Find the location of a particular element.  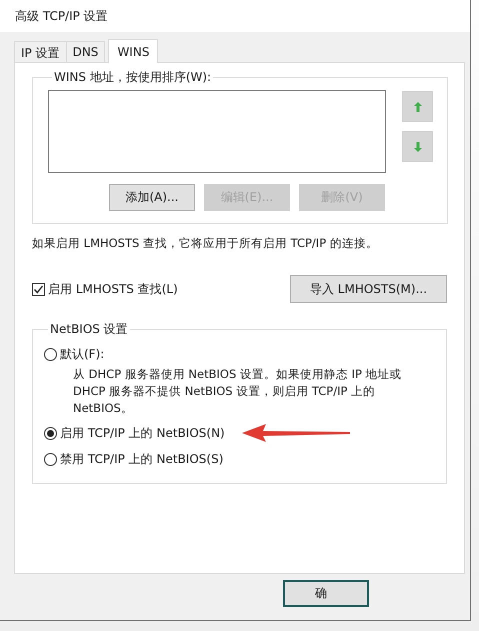

ok-button: 确 is located at coordinates (326, 593).